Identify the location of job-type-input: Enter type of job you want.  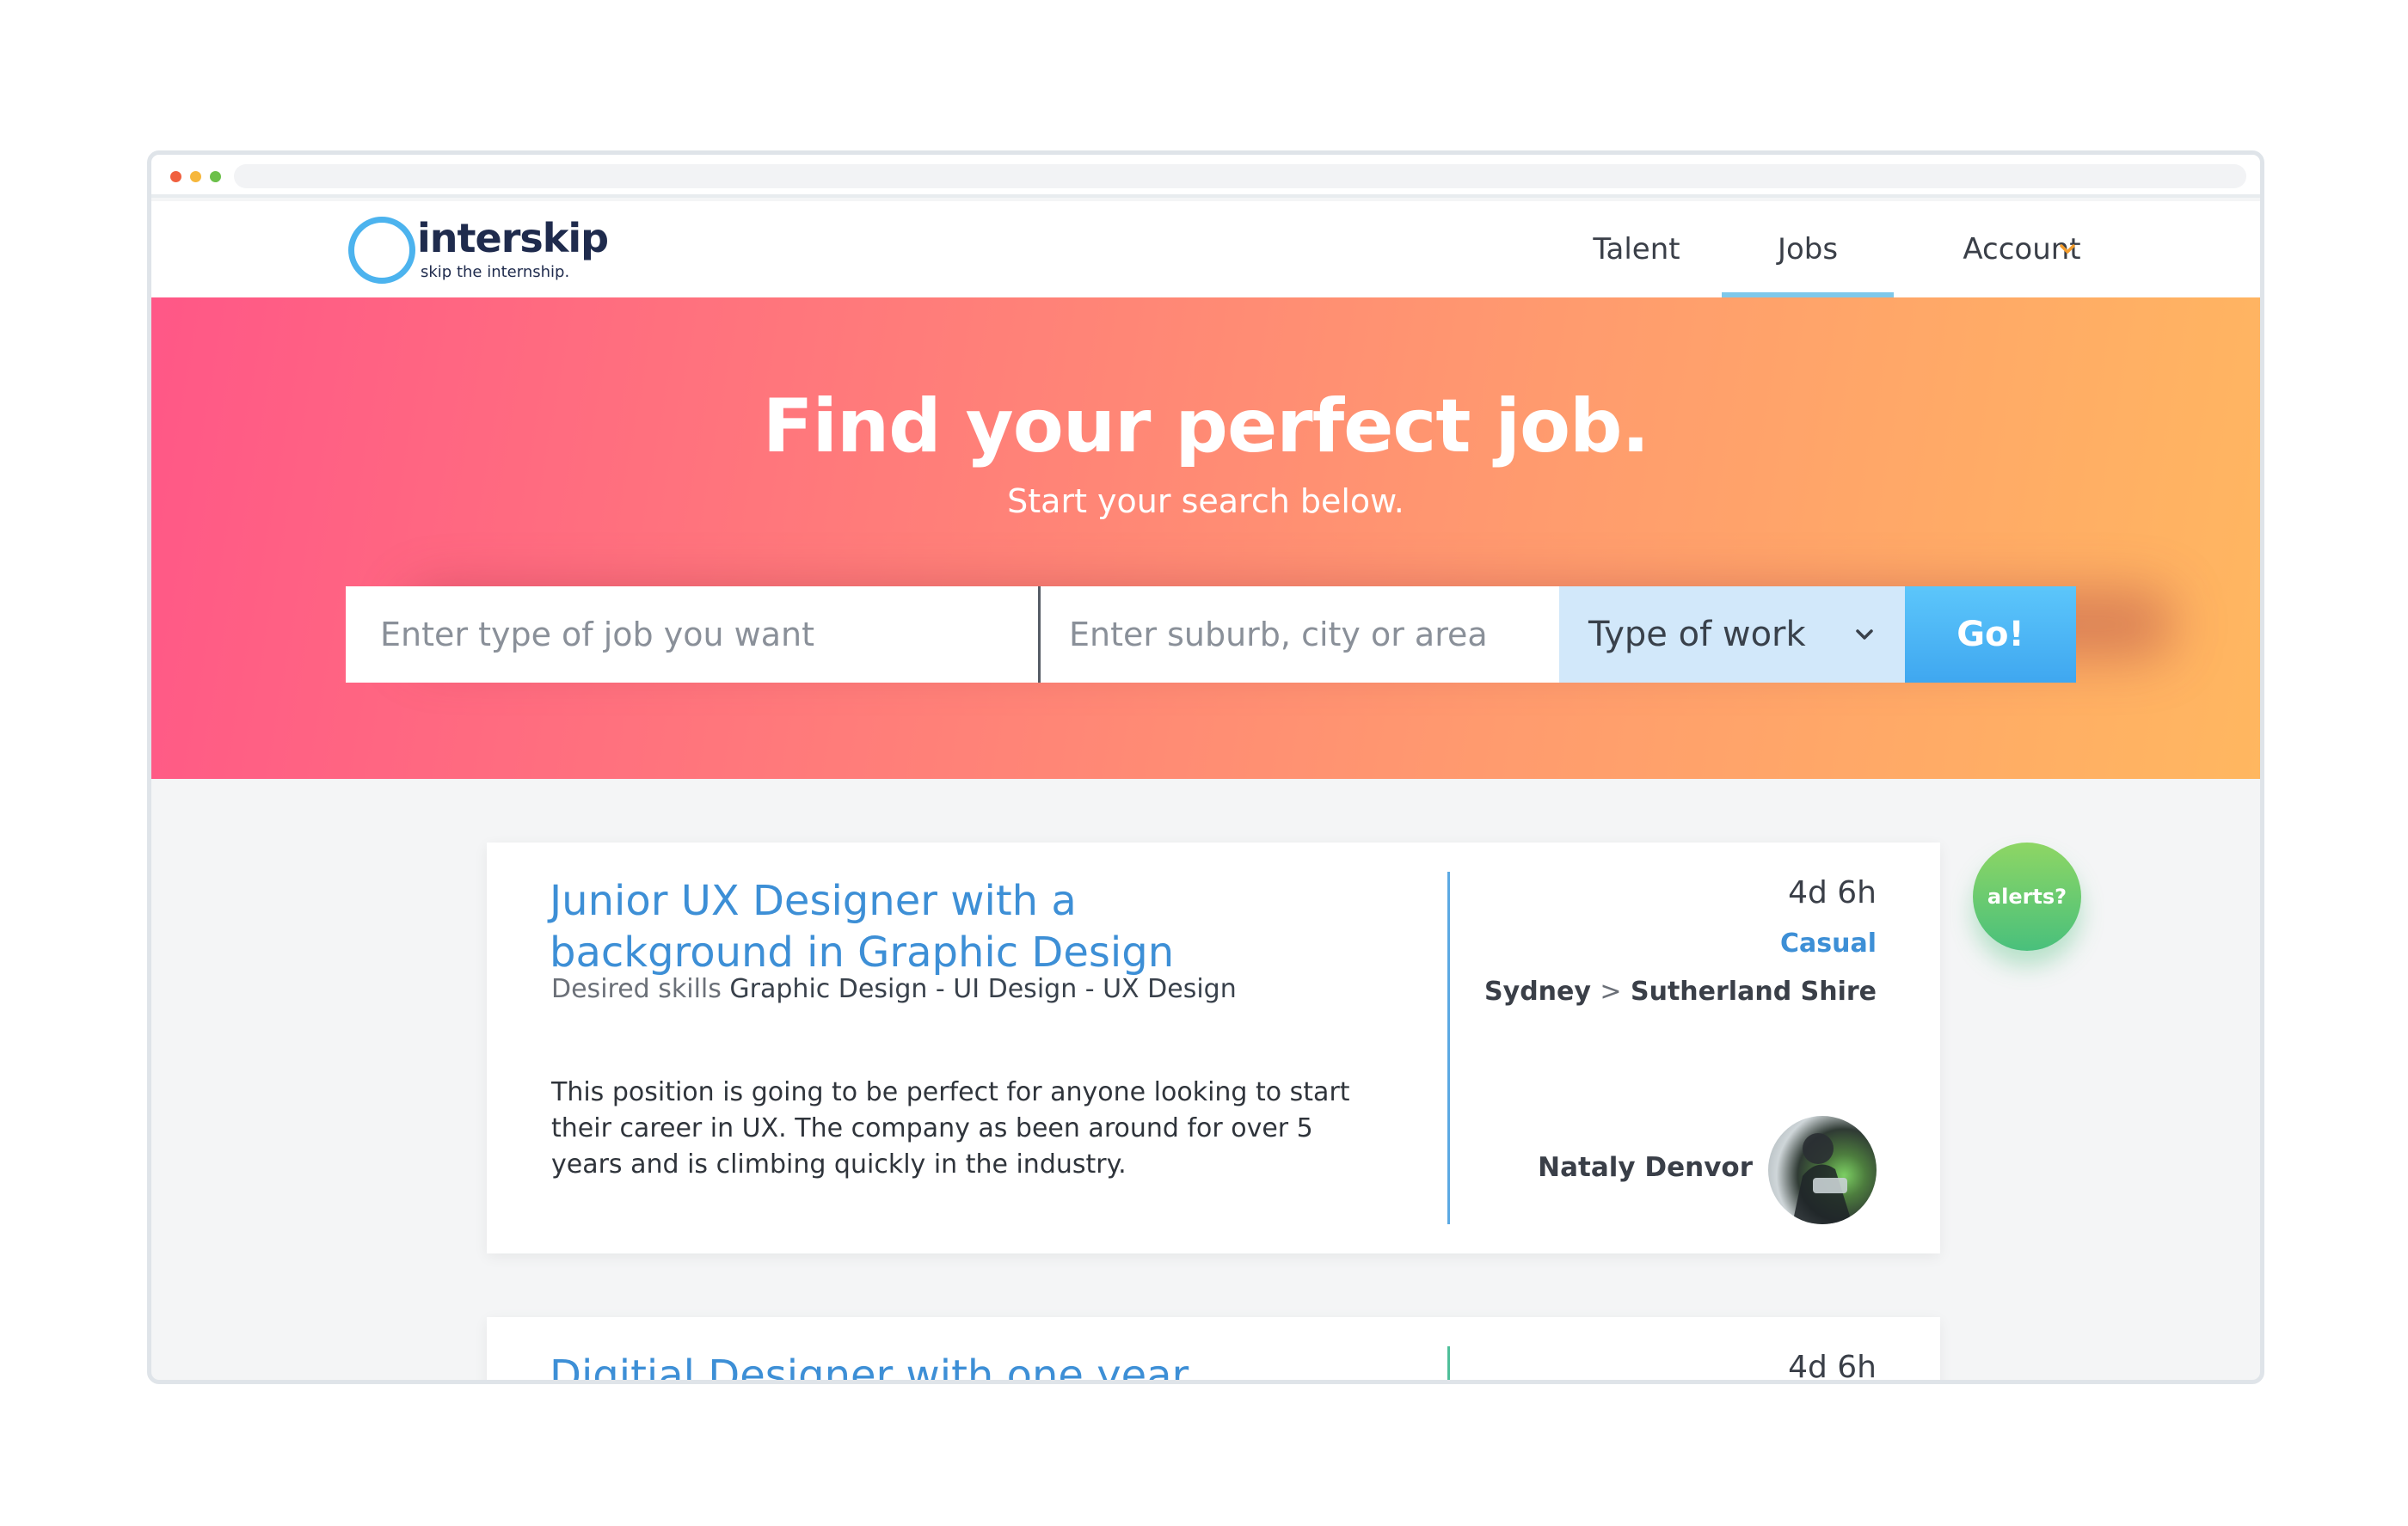
(693, 635).